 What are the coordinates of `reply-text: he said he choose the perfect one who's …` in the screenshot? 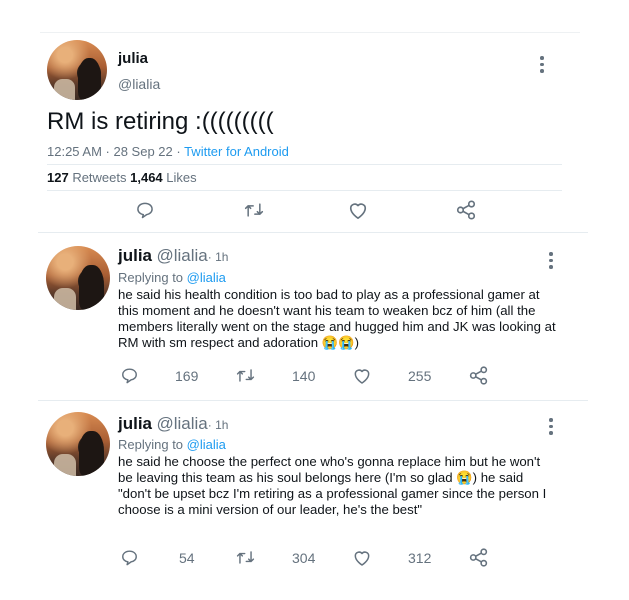 It's located at (332, 485).